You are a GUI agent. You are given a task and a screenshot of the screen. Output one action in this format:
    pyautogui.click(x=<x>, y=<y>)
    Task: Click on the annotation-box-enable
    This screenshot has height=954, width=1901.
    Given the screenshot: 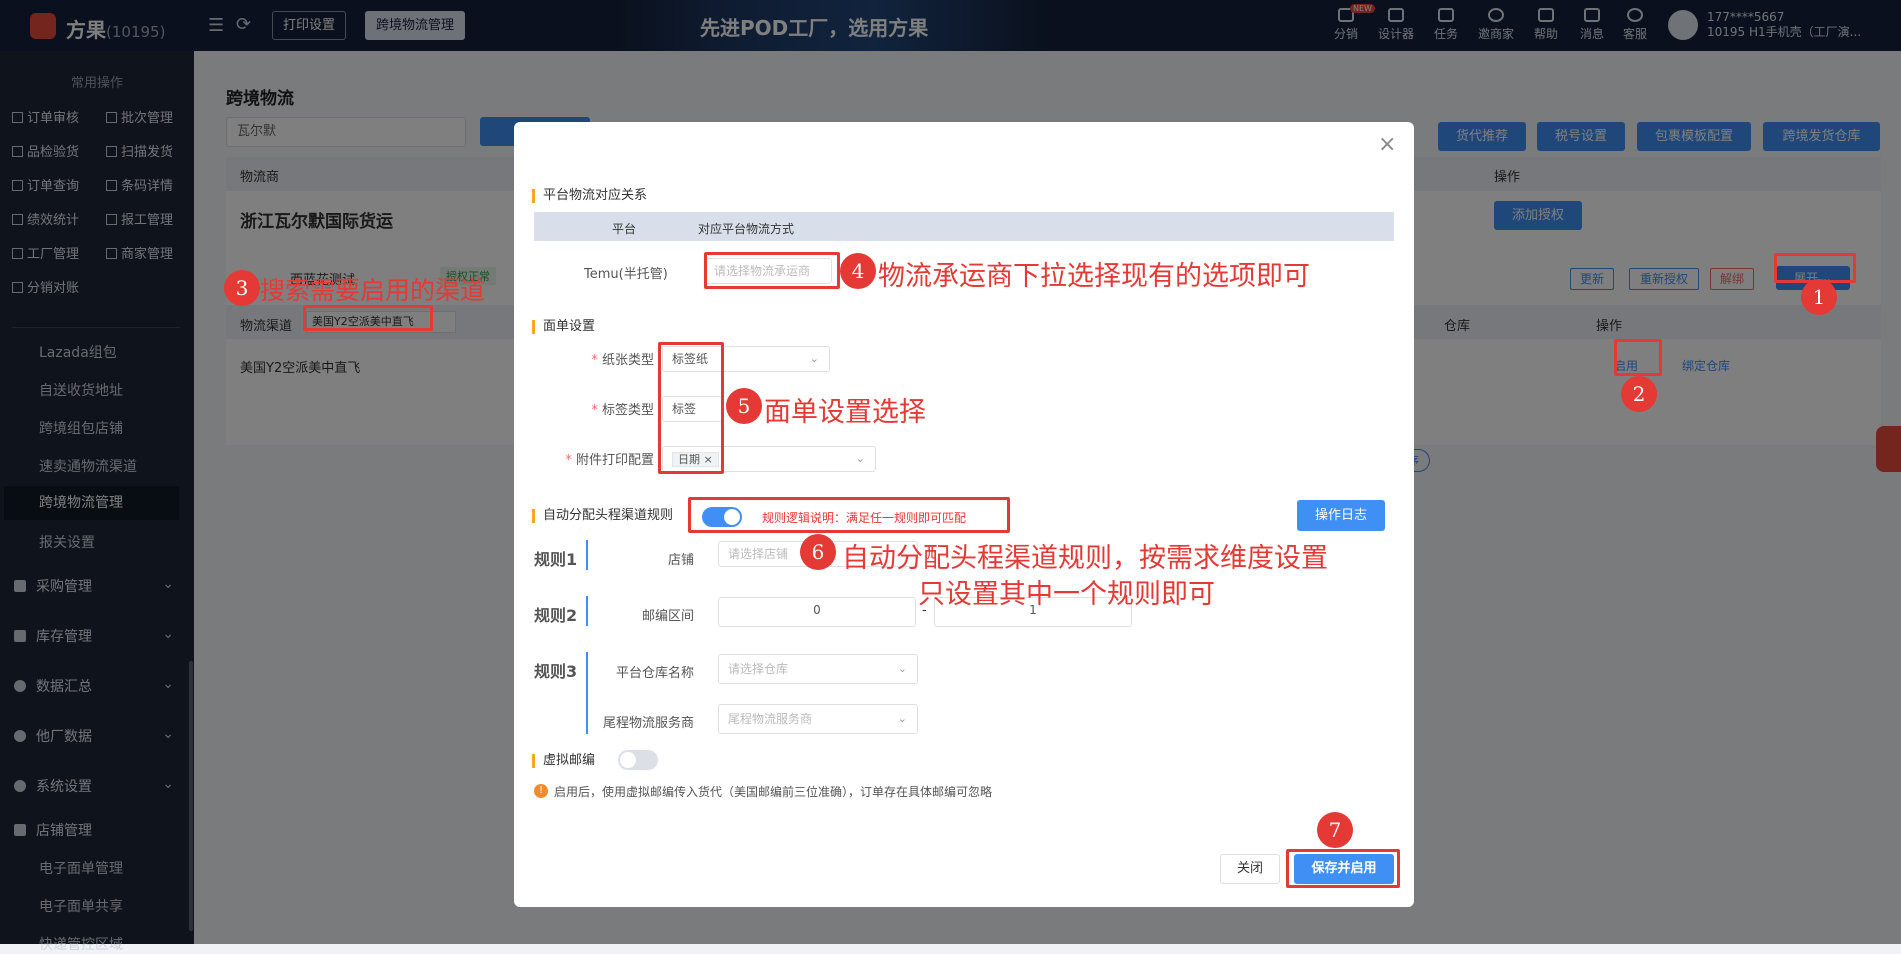 What is the action you would take?
    pyautogui.click(x=1638, y=357)
    